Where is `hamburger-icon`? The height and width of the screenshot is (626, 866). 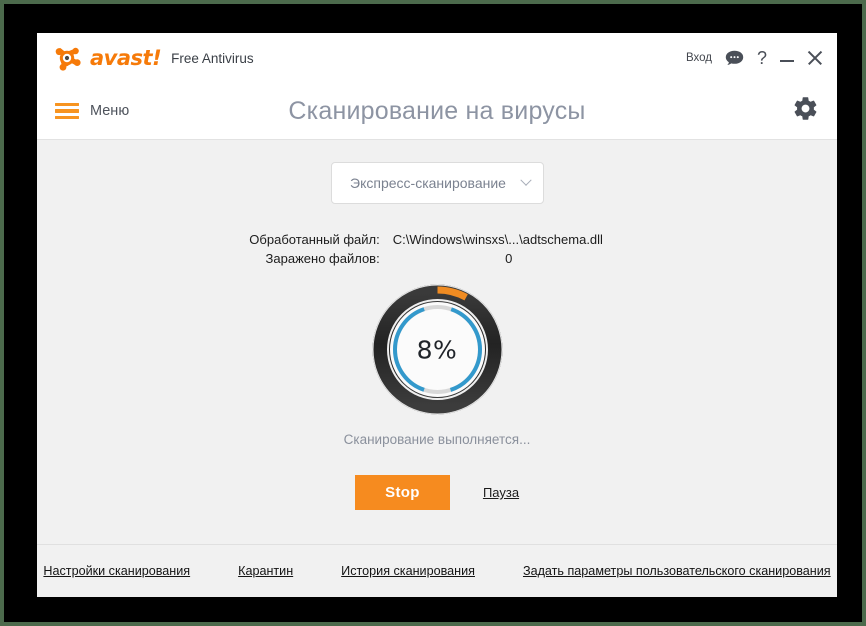 hamburger-icon is located at coordinates (67, 111).